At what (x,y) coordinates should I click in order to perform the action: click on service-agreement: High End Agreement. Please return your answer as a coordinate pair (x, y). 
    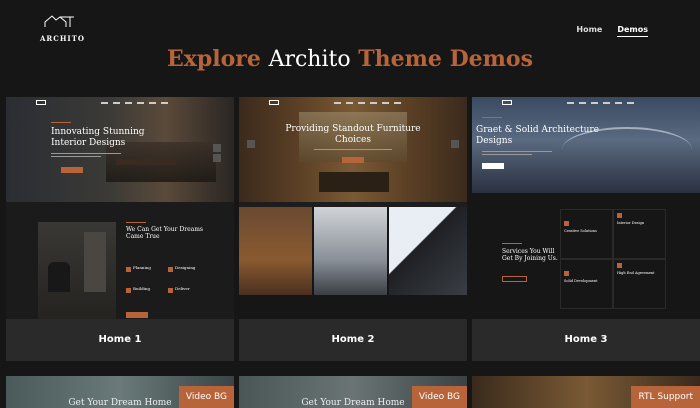
    Looking at the image, I should click on (636, 273).